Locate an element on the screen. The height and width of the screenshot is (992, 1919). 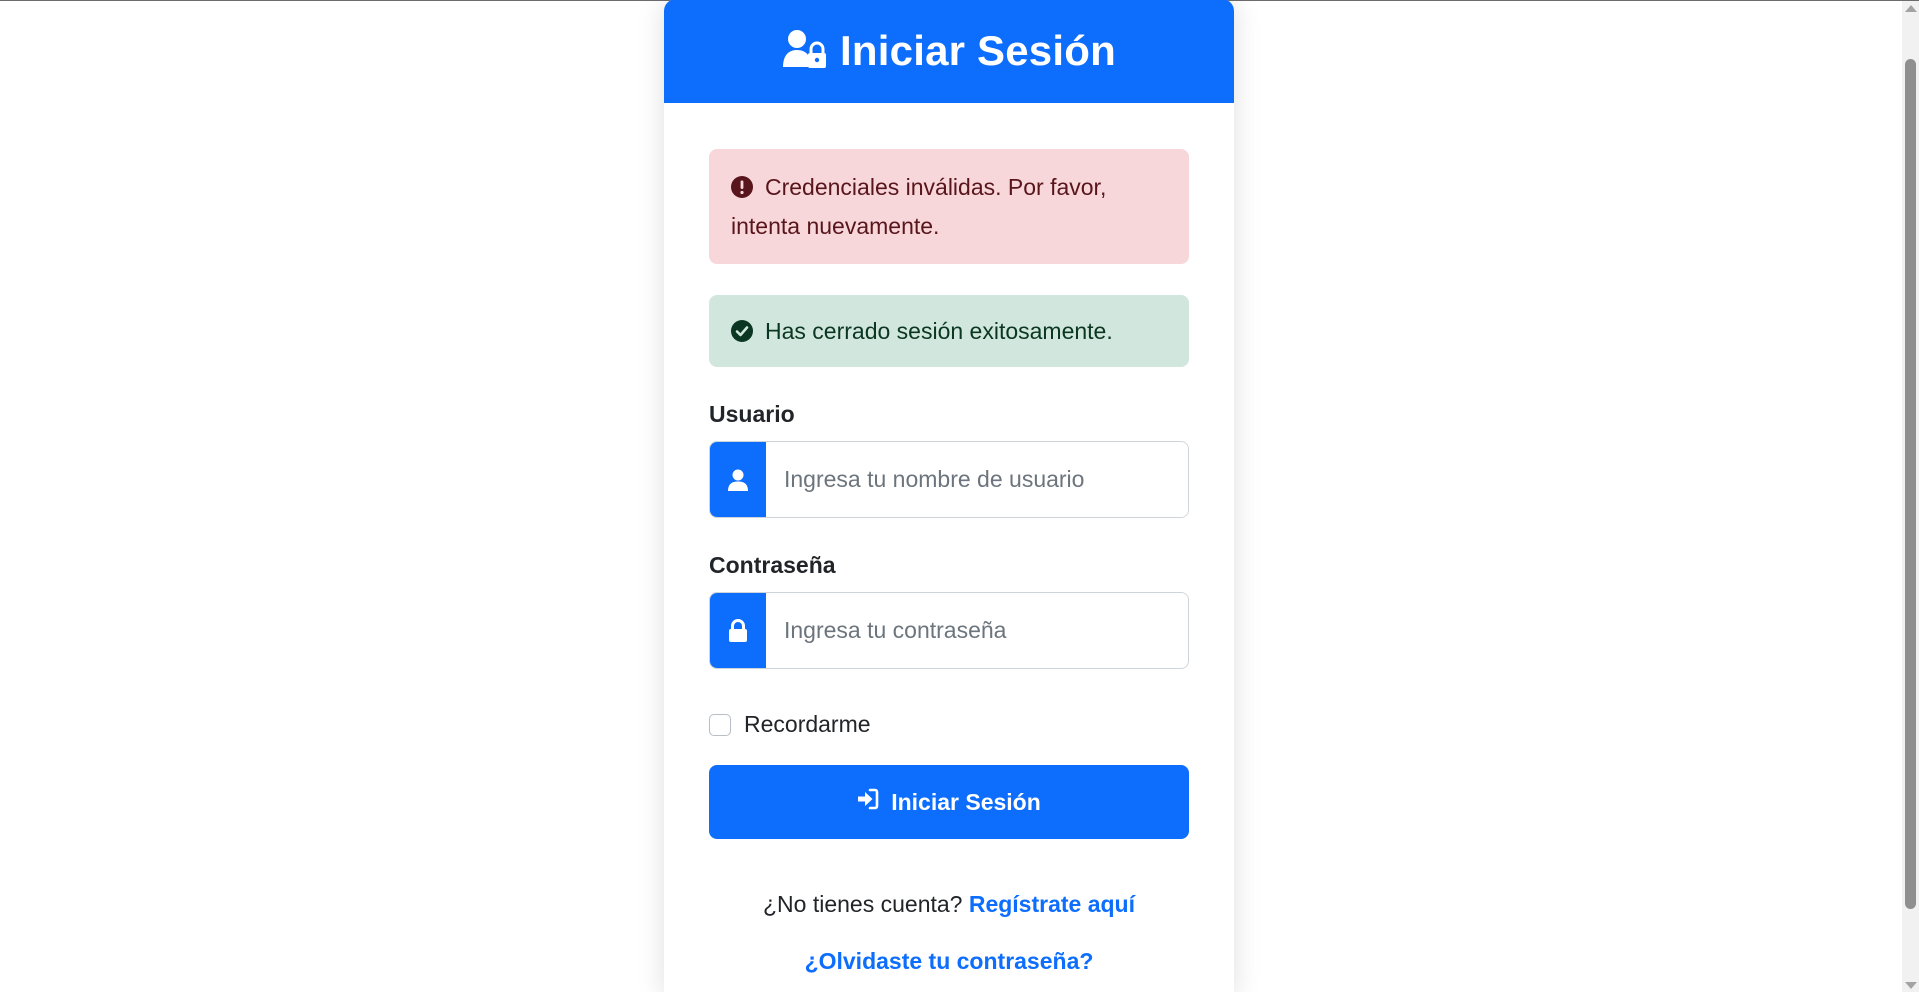
password-input-group is located at coordinates (949, 630).